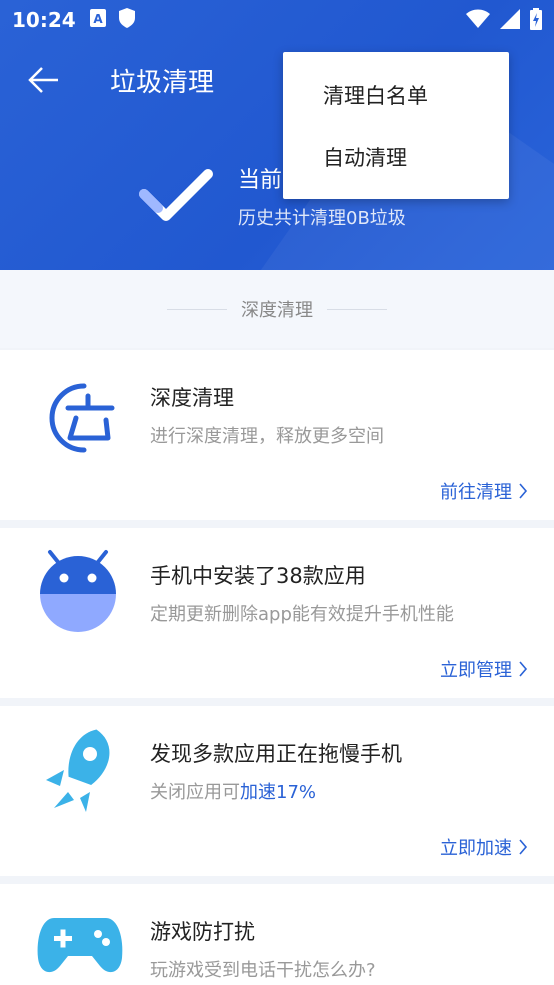 This screenshot has width=554, height=985. Describe the element at coordinates (127, 20) in the screenshot. I see `shield-icon` at that location.